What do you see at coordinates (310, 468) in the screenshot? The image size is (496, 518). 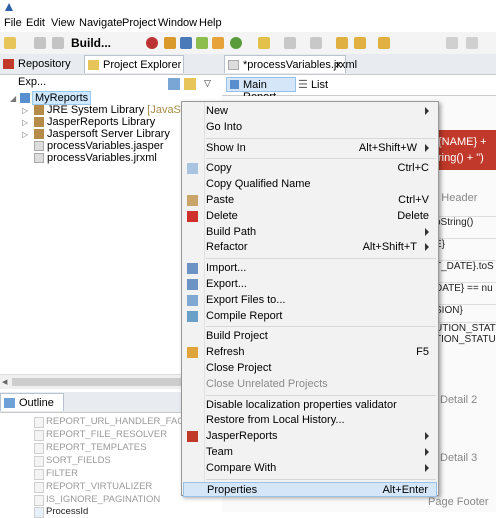 I see `menu-item-compare-with: Compare With` at bounding box center [310, 468].